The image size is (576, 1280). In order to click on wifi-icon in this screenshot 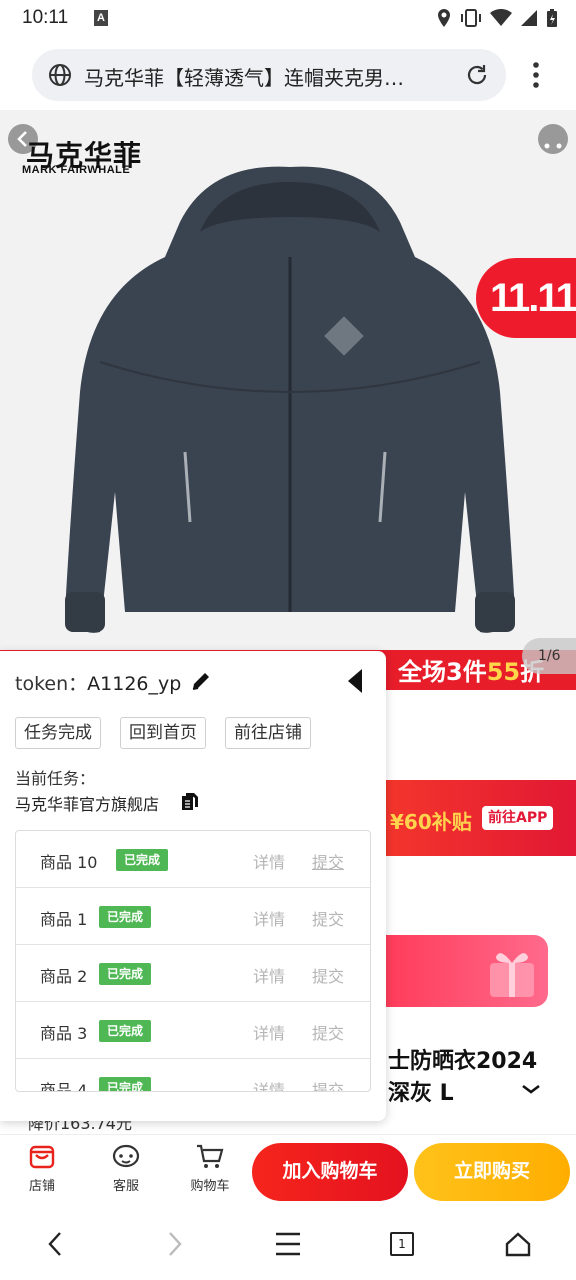, I will do `click(501, 17)`.